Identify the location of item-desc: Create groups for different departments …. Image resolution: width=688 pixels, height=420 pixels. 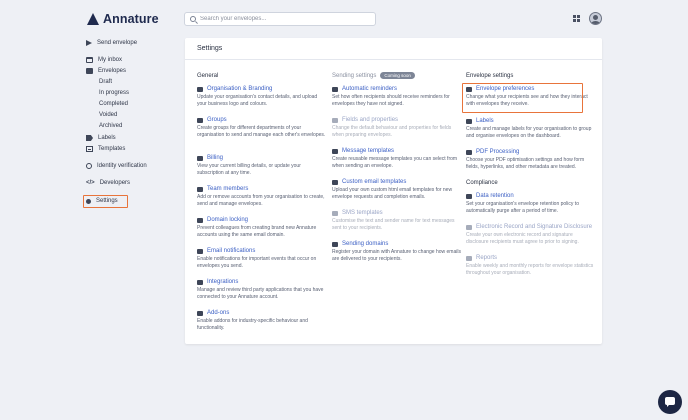
(261, 131).